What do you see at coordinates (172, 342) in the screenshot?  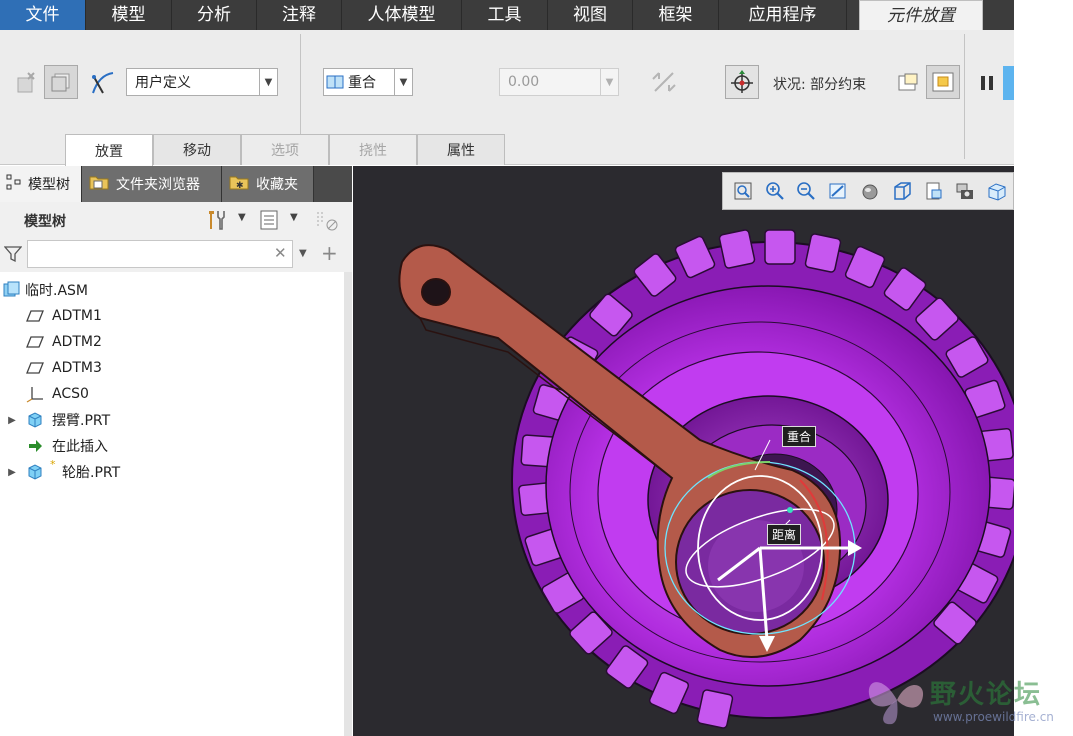 I see `tree-item: ADTM2` at bounding box center [172, 342].